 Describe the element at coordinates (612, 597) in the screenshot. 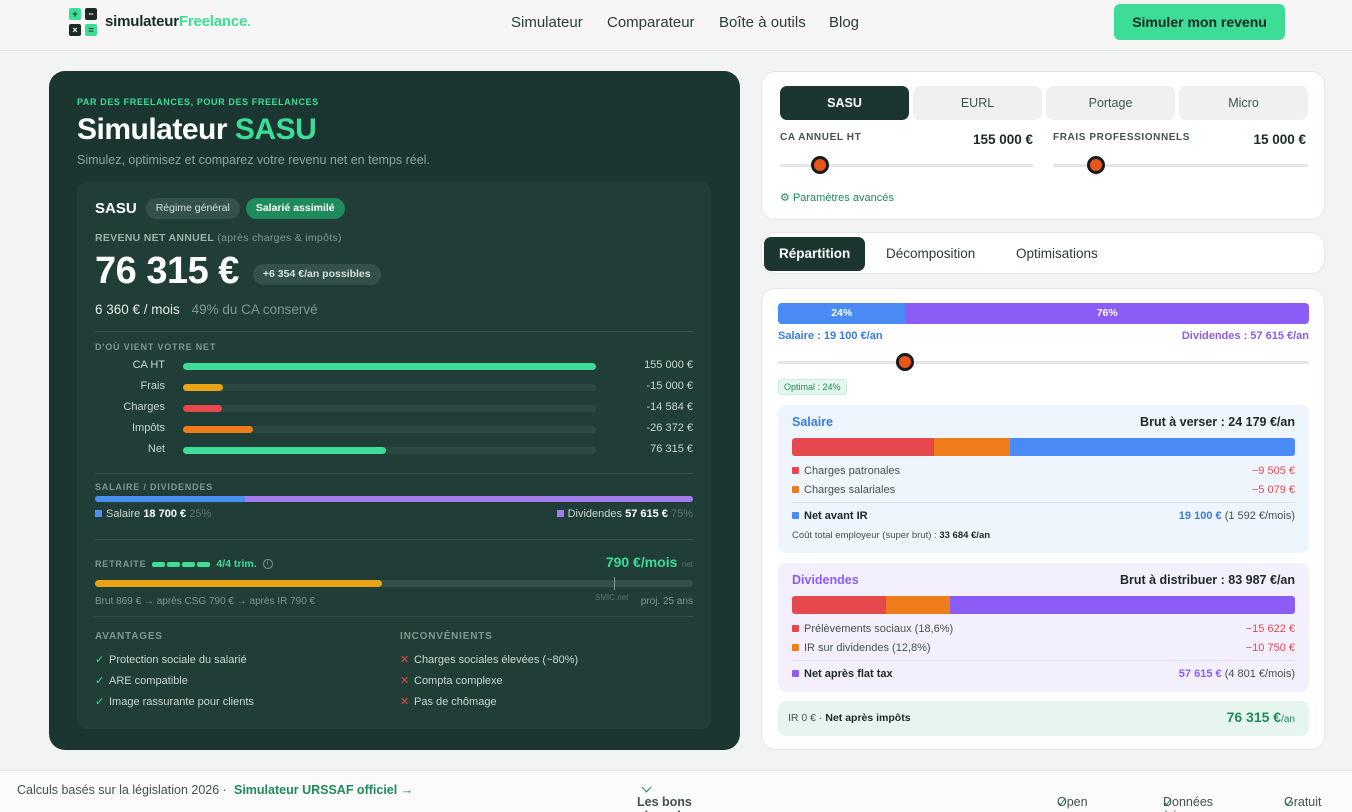

I see `smic-label: SMIC net` at that location.